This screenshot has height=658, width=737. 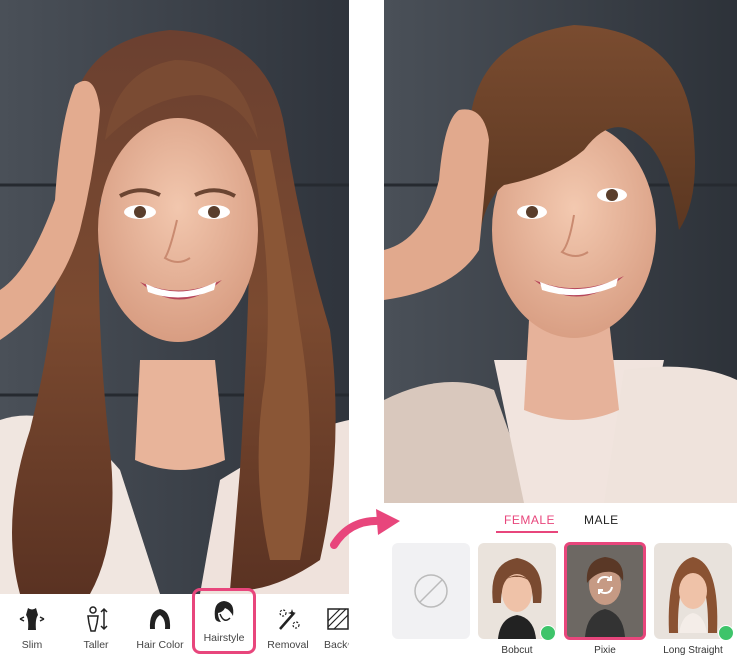 I want to click on tool-background: Backg, so click(x=334, y=626).